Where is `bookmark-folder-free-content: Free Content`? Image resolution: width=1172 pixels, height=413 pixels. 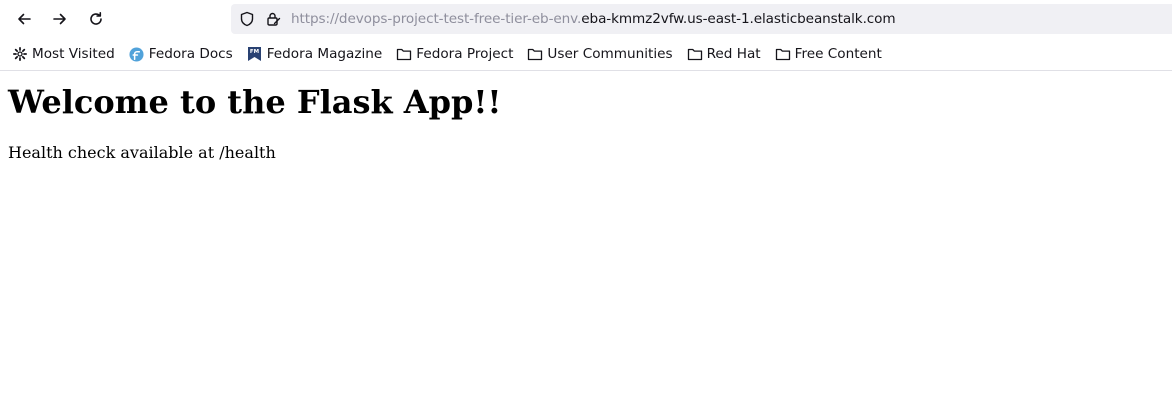 bookmark-folder-free-content: Free Content is located at coordinates (828, 54).